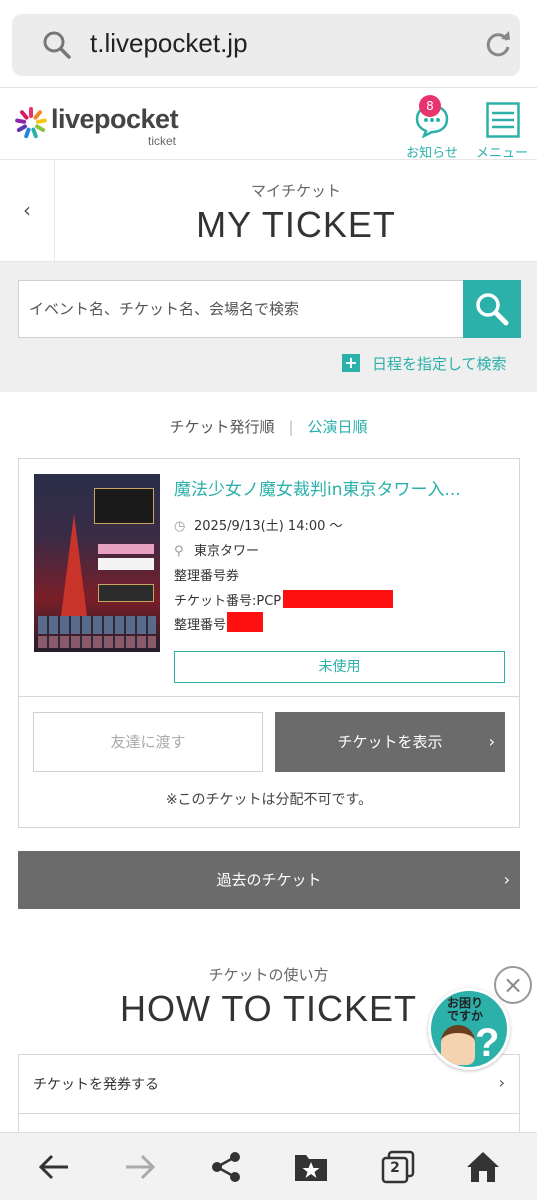  What do you see at coordinates (503, 122) in the screenshot?
I see `hamburger-menu-icon` at bounding box center [503, 122].